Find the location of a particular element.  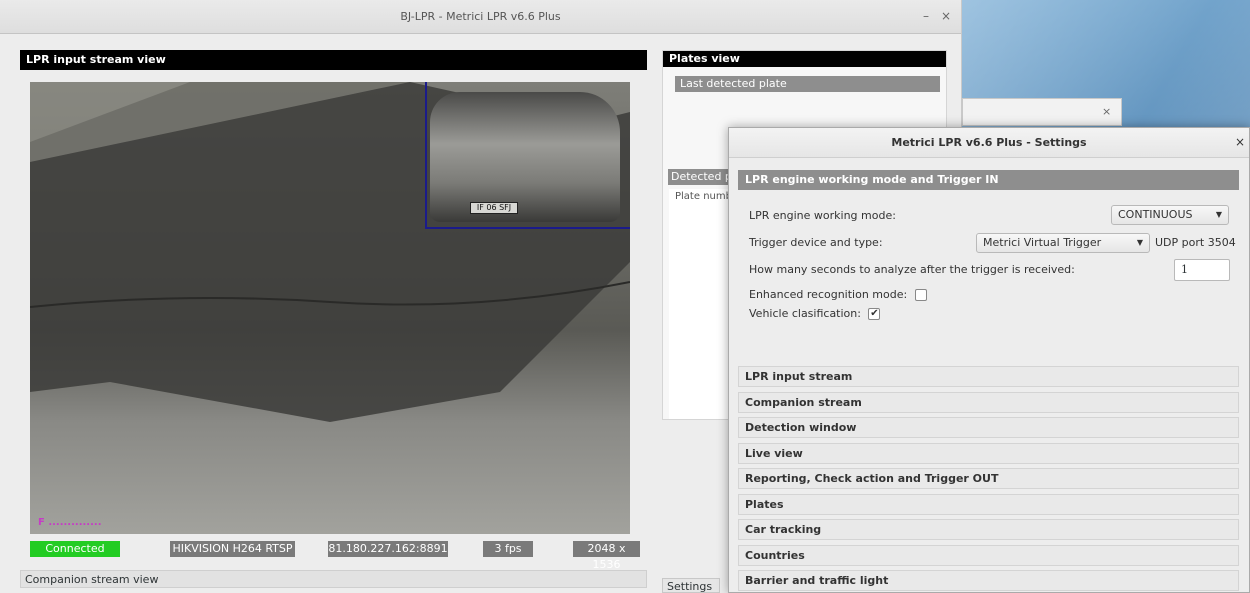

enhanced-row: Enhanced recognition mode: is located at coordinates (838, 294).